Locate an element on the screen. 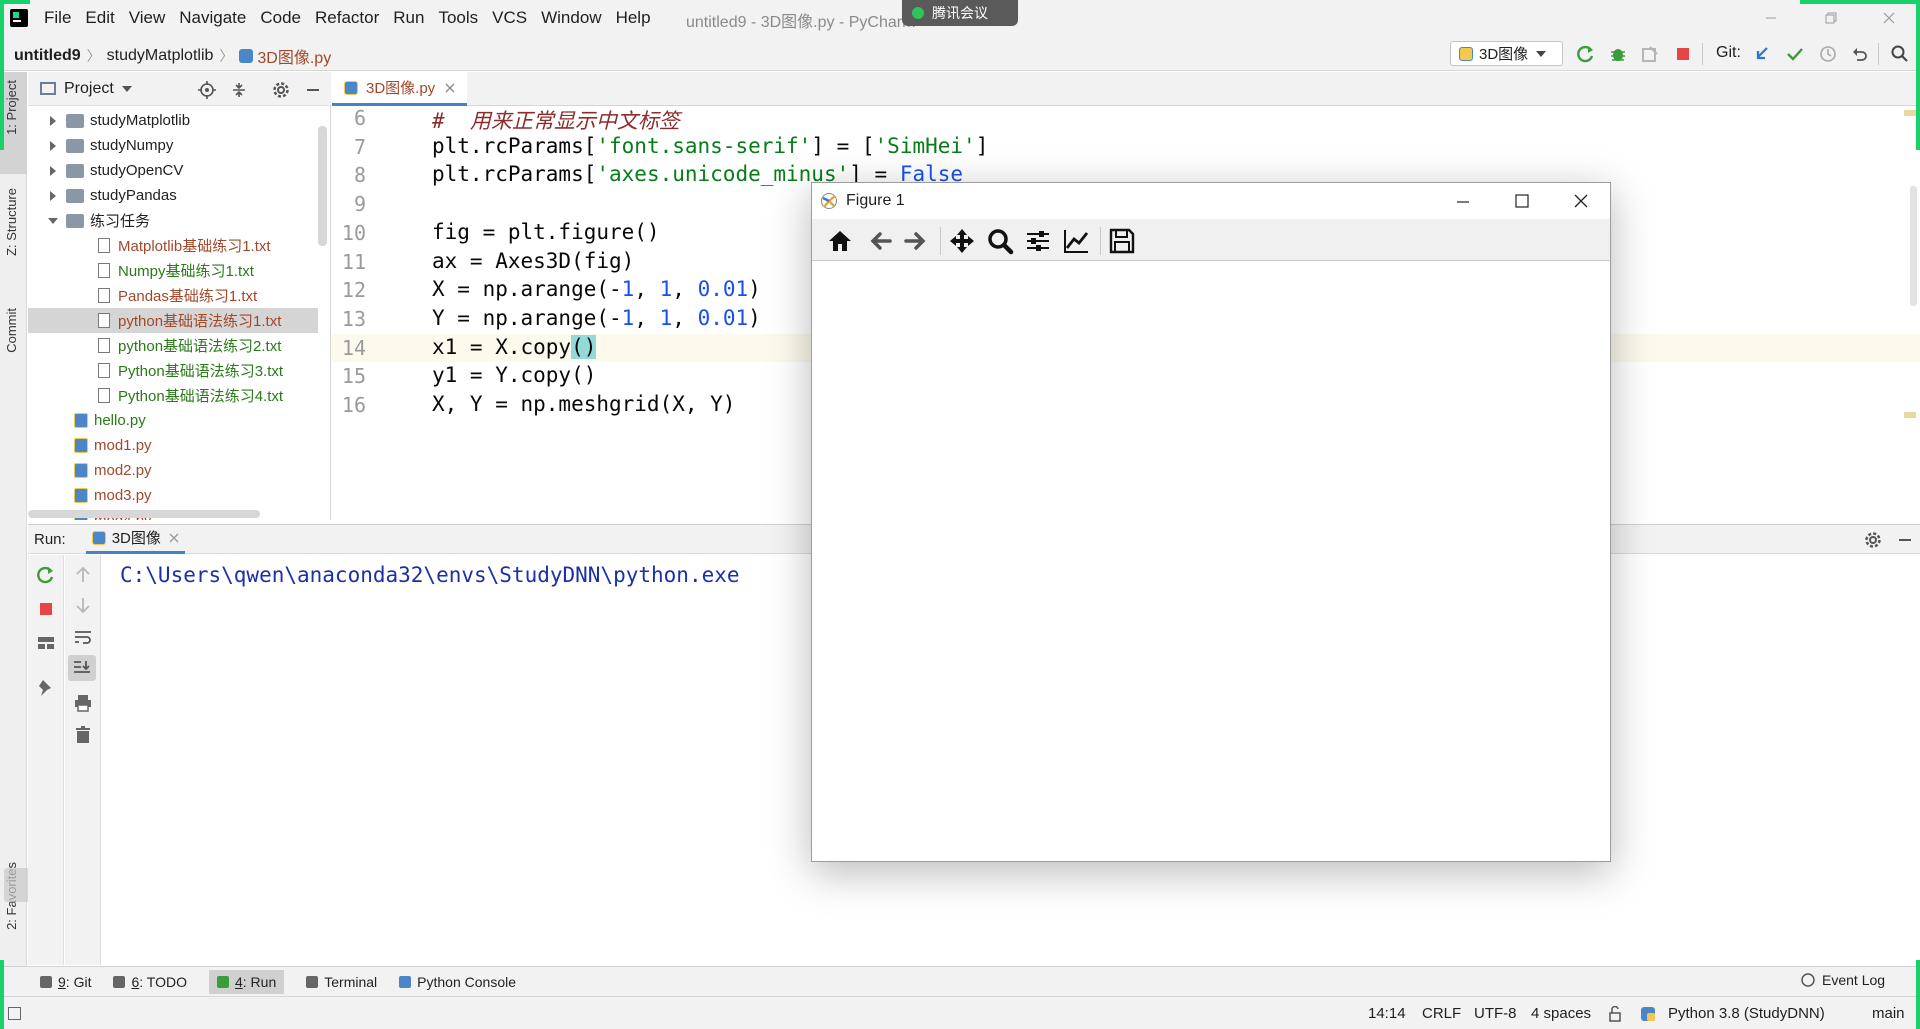  tree-item: mod1.py is located at coordinates (173, 445).